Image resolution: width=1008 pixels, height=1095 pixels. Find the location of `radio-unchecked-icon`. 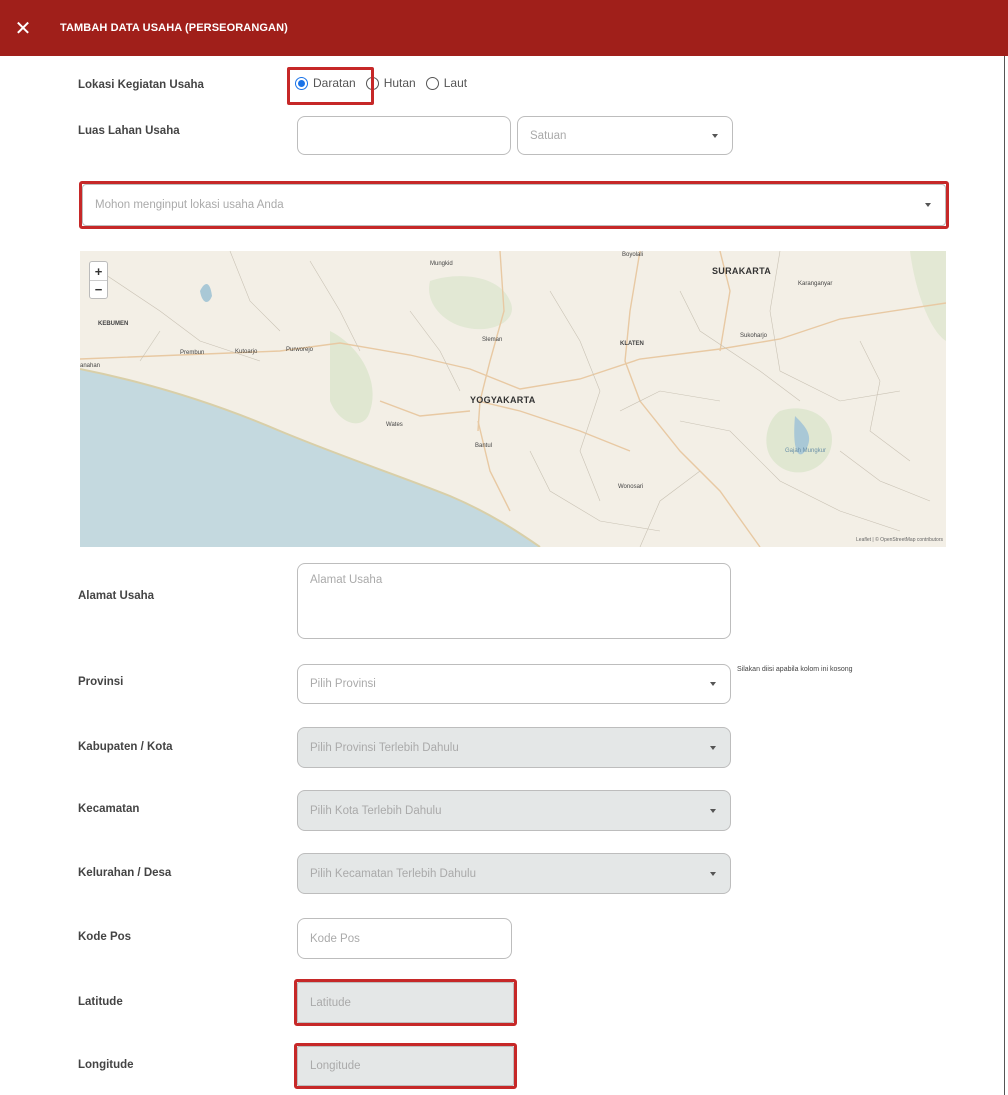

radio-unchecked-icon is located at coordinates (432, 83).